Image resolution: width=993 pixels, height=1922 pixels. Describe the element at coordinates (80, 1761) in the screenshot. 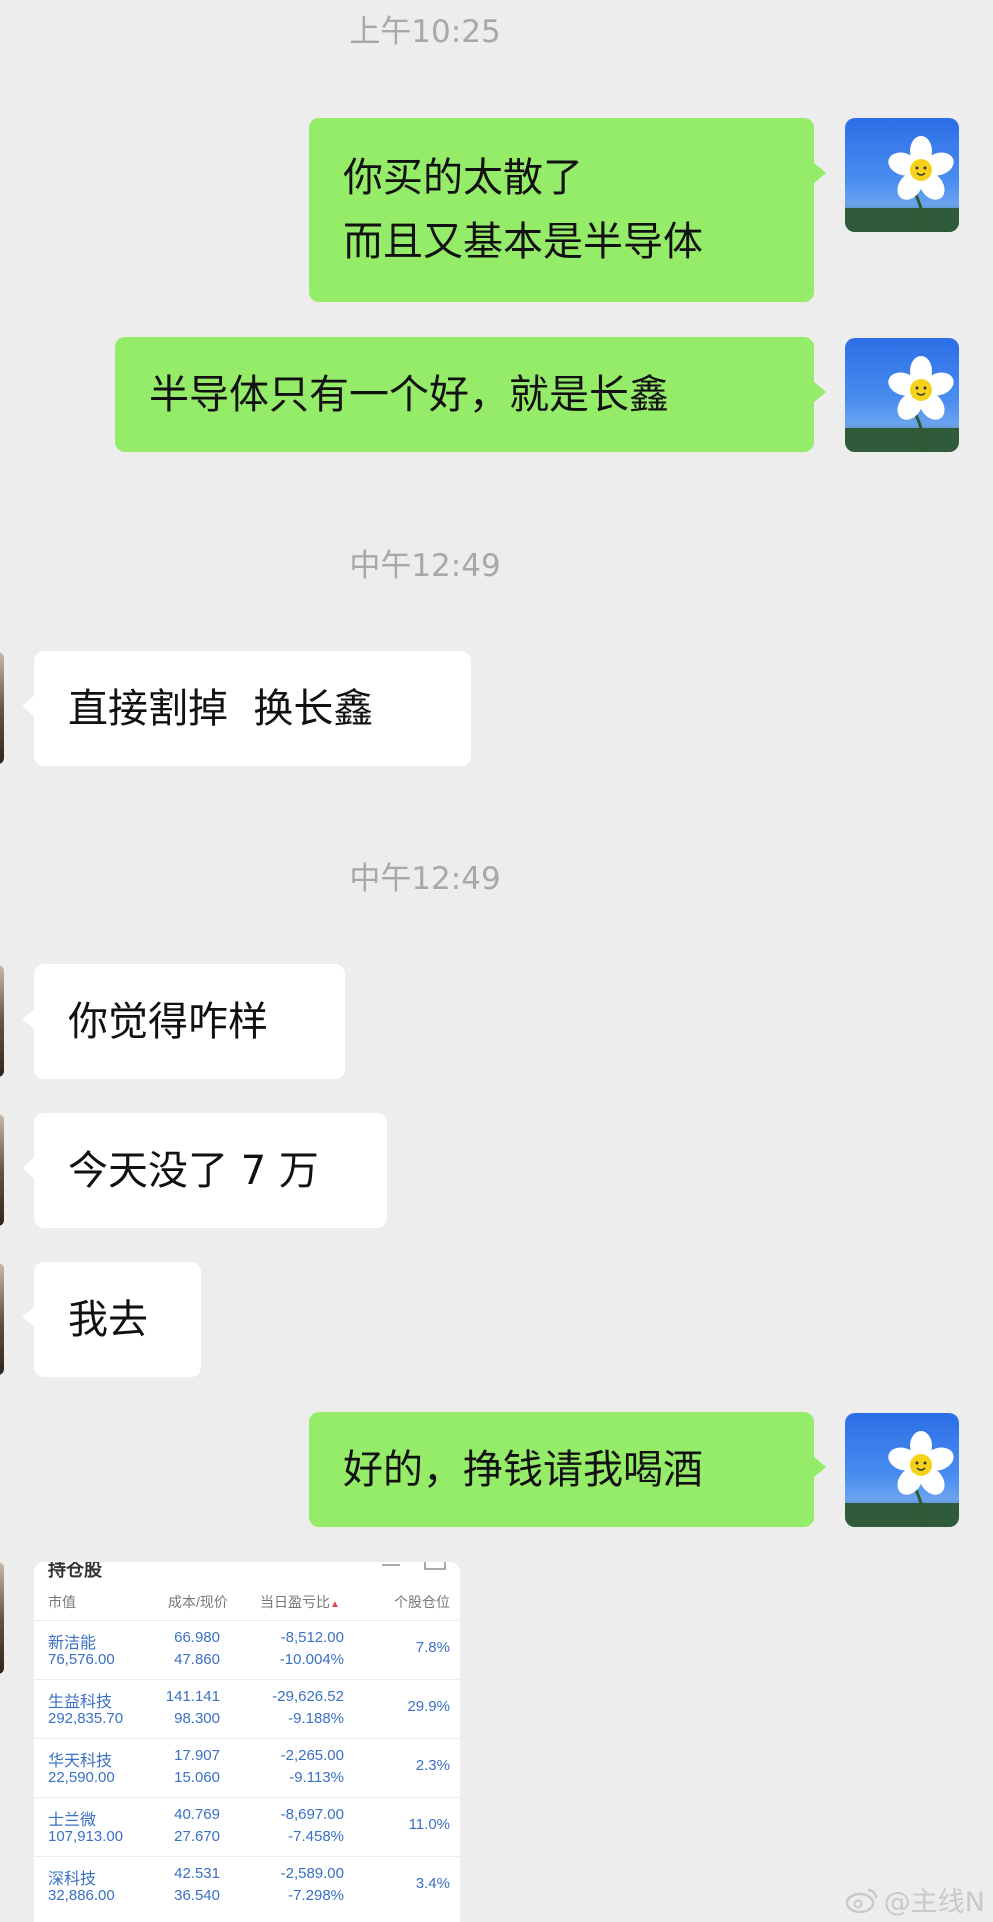

I see `stock-name: 华天科技` at that location.